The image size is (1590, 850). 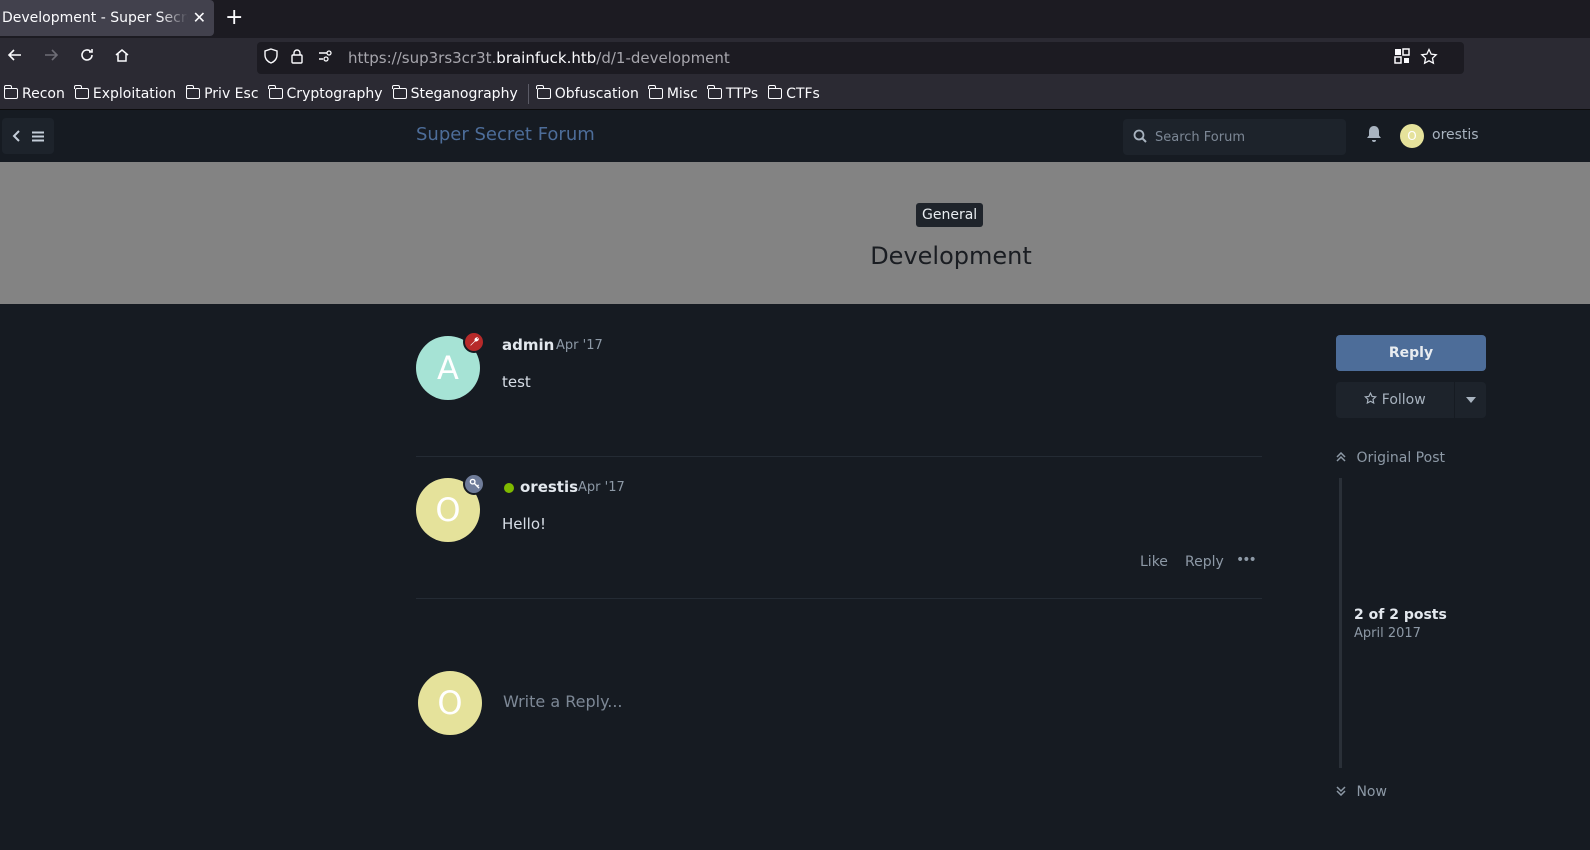 I want to click on bookmark-star-icon, so click(x=1429, y=59).